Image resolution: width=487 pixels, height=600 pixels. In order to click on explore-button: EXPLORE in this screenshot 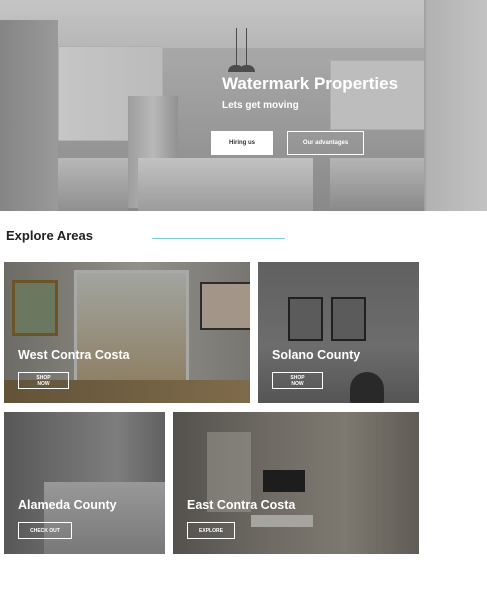, I will do `click(211, 530)`.